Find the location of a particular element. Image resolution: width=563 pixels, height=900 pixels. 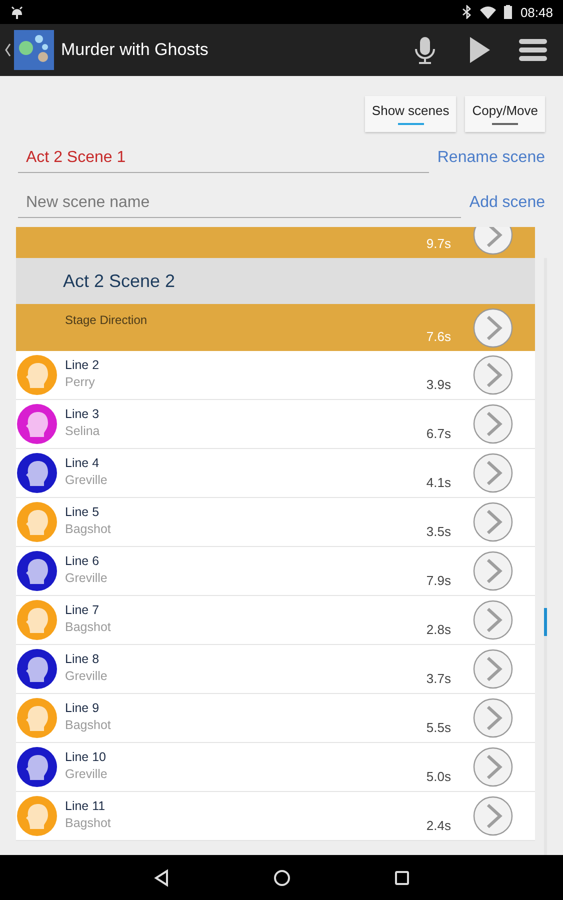

scene-title: Act 2 Scene 2 is located at coordinates (119, 281).